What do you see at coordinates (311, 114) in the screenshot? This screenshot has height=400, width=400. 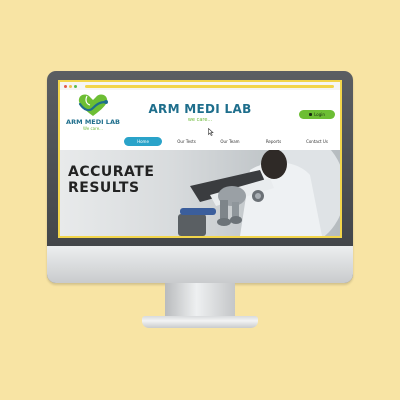 I see `lock-icon` at bounding box center [311, 114].